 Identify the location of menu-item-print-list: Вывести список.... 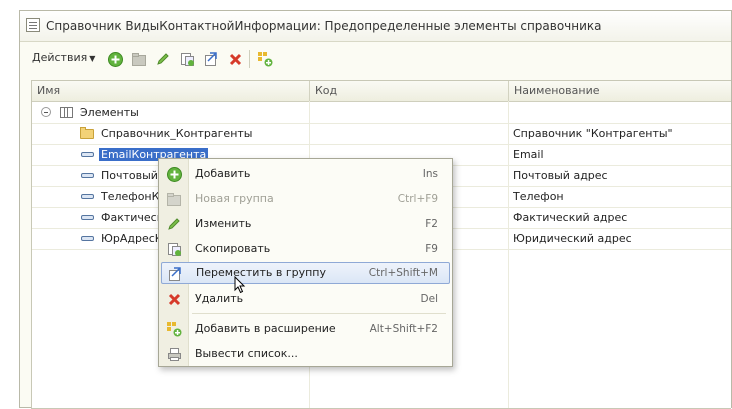
(305, 354).